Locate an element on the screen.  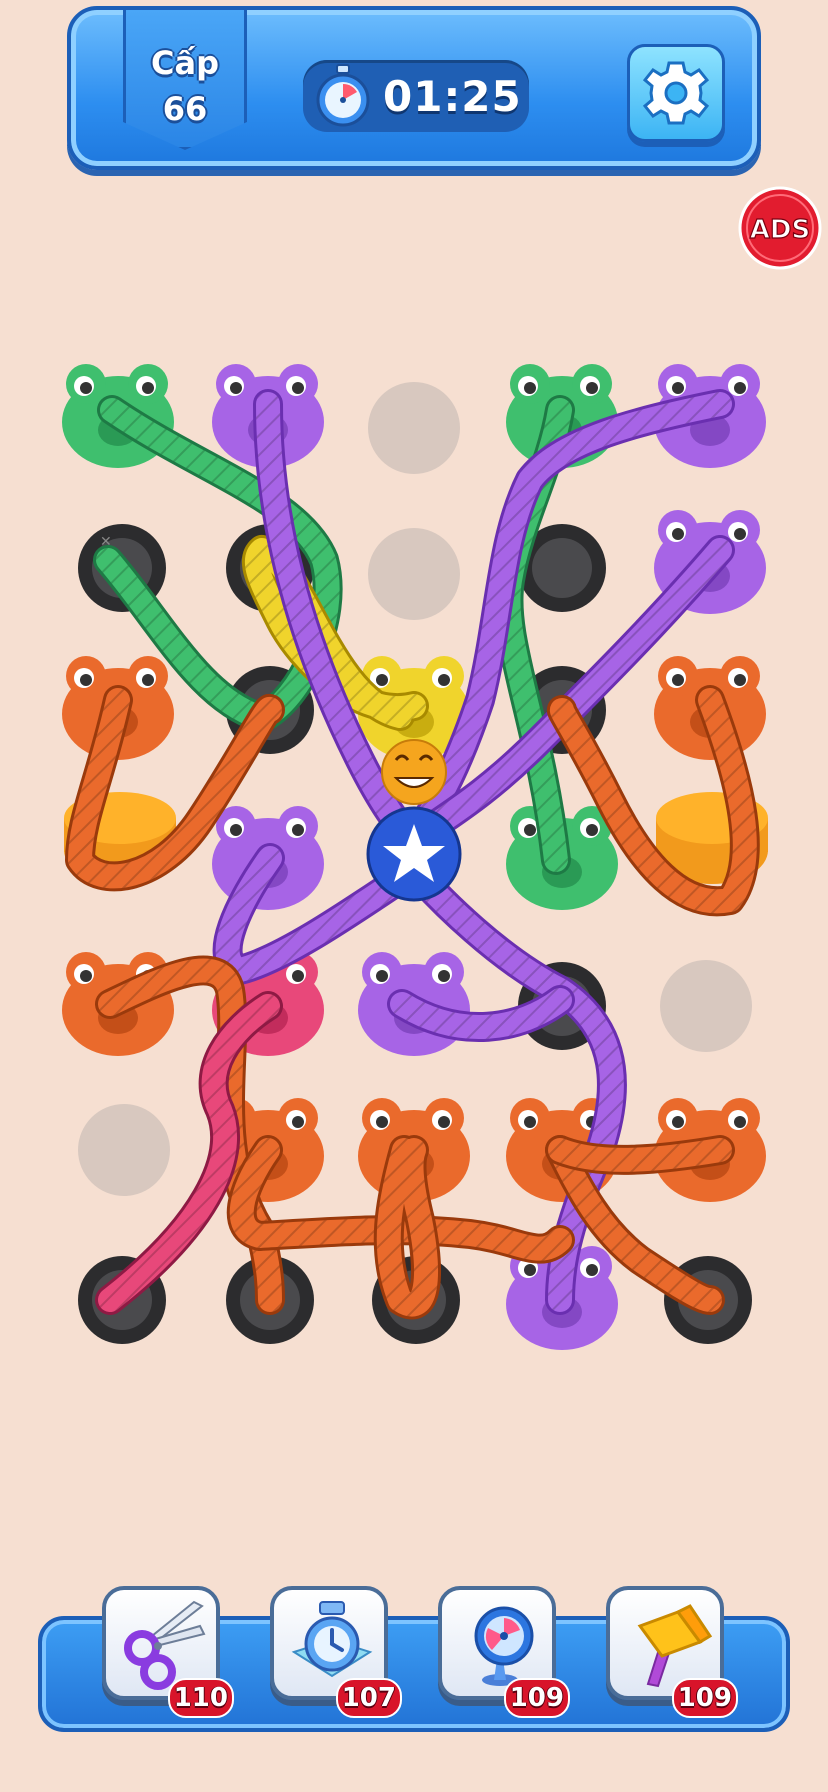
hammer-booster-button: 109 is located at coordinates (672, 1652).